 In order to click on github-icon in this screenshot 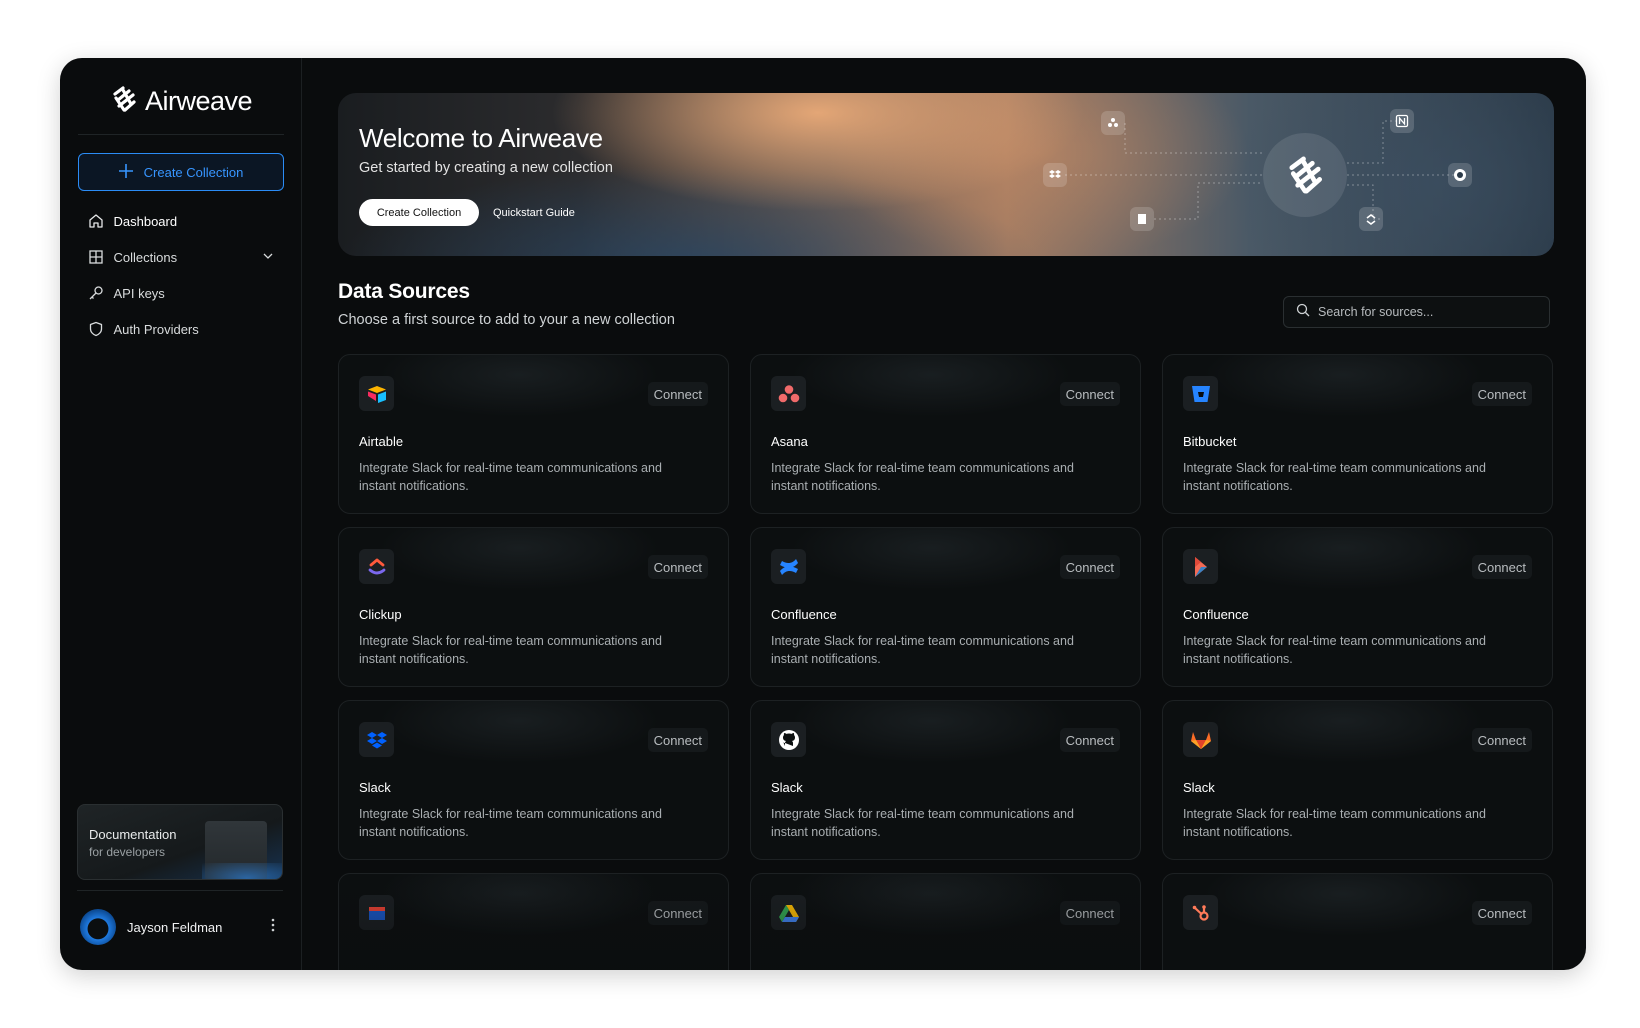, I will do `click(788, 739)`.